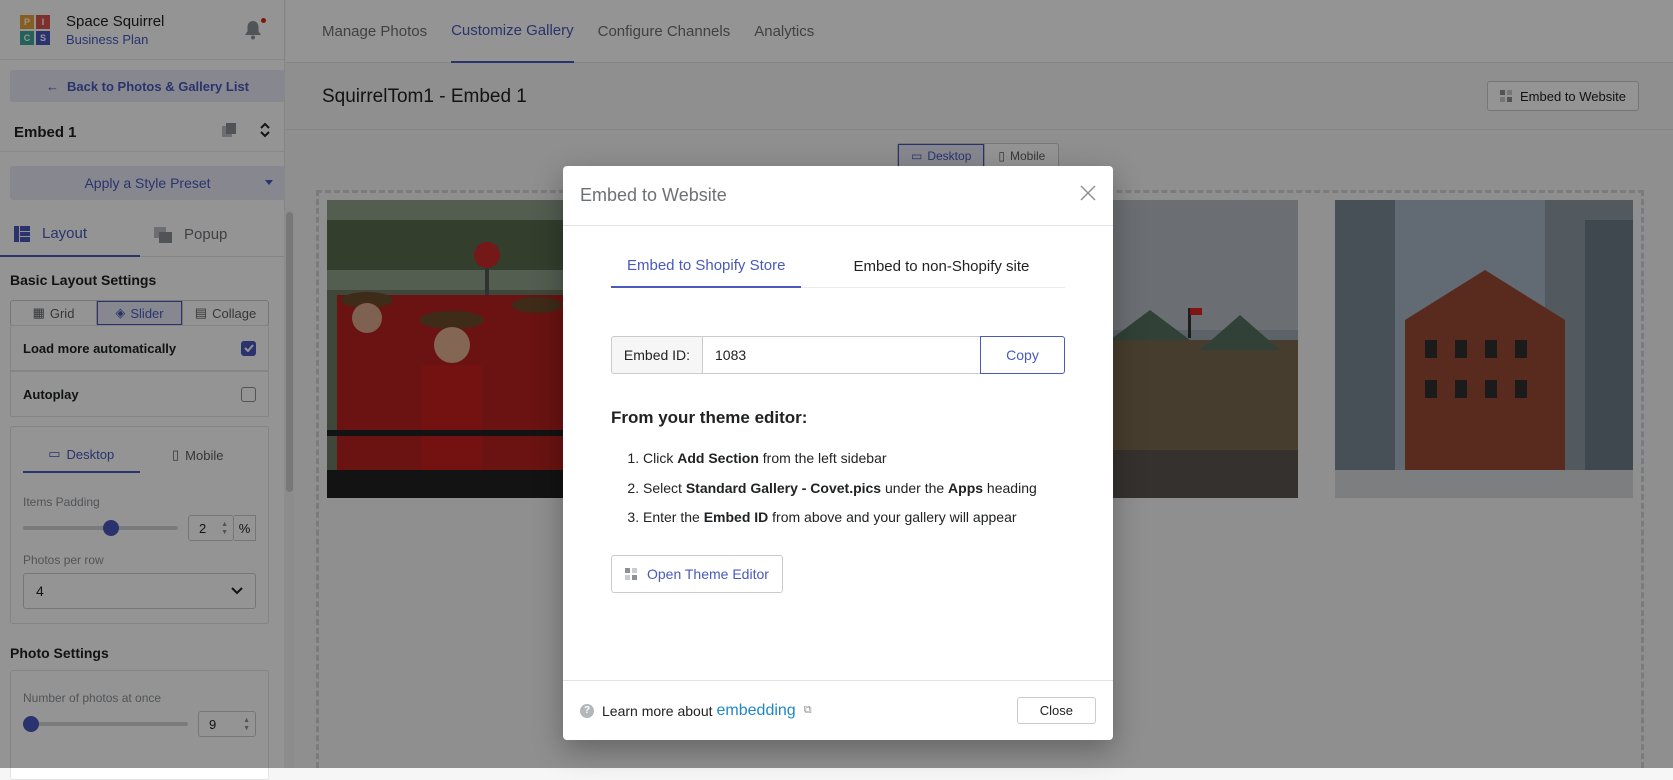  I want to click on step-bold: Standard Gallery - Covet.pics, so click(783, 487).